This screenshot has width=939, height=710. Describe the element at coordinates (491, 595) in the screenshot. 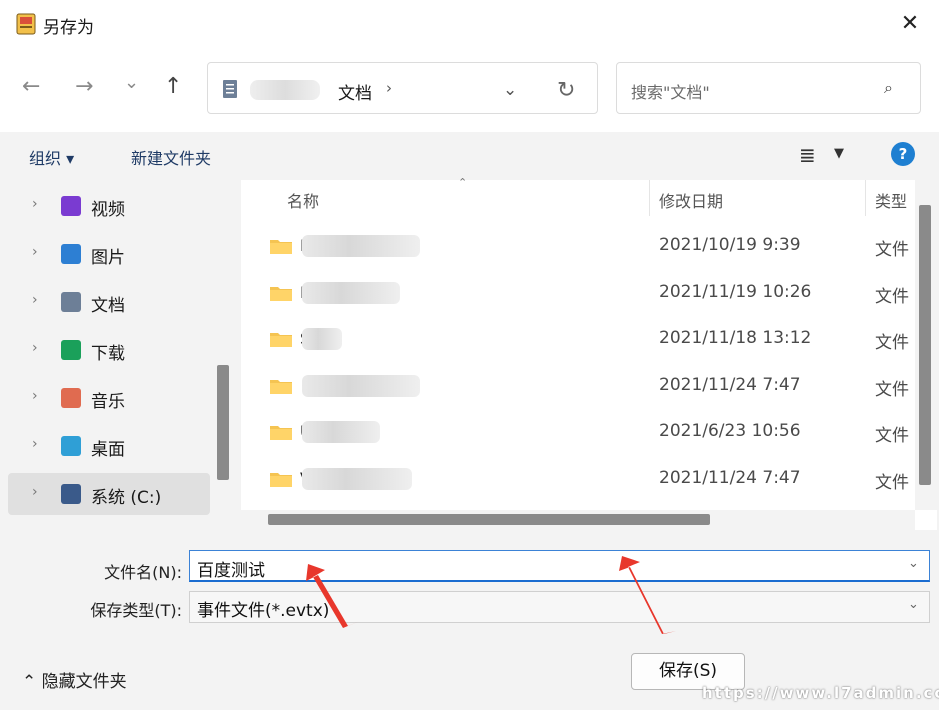

I see `annotation-arrows` at that location.